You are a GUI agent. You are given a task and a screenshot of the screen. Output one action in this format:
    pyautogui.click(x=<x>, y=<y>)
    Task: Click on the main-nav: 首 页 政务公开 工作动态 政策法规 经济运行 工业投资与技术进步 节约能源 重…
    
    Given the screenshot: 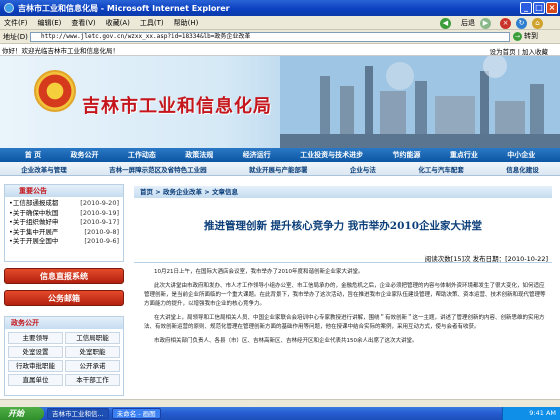 What is the action you would take?
    pyautogui.click(x=280, y=155)
    